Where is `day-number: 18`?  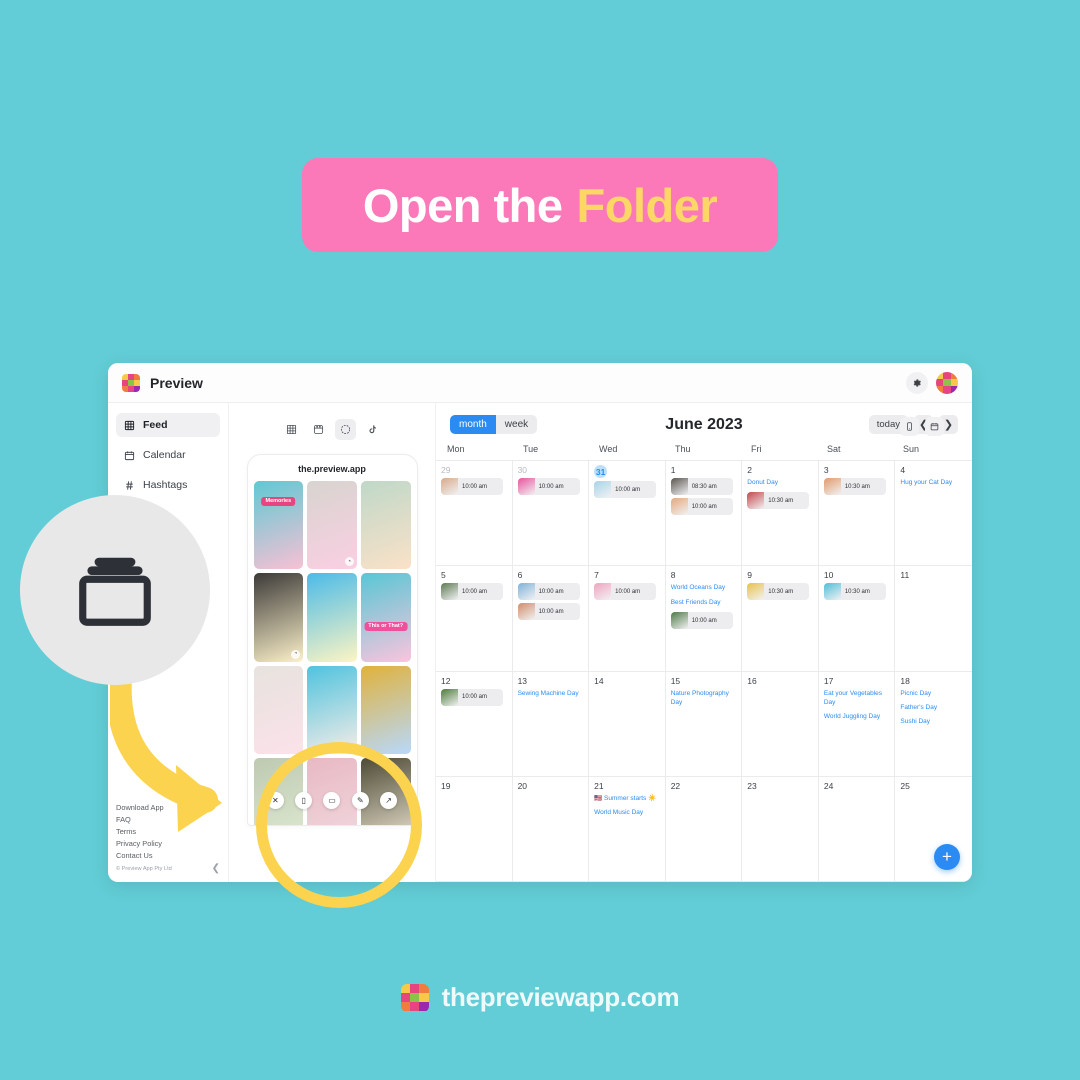 day-number: 18 is located at coordinates (905, 680).